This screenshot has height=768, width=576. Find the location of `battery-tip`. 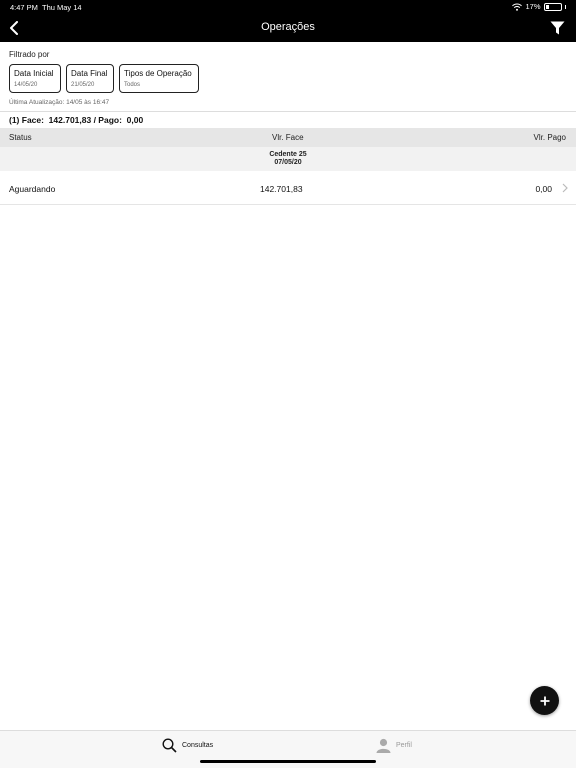

battery-tip is located at coordinates (565, 6).